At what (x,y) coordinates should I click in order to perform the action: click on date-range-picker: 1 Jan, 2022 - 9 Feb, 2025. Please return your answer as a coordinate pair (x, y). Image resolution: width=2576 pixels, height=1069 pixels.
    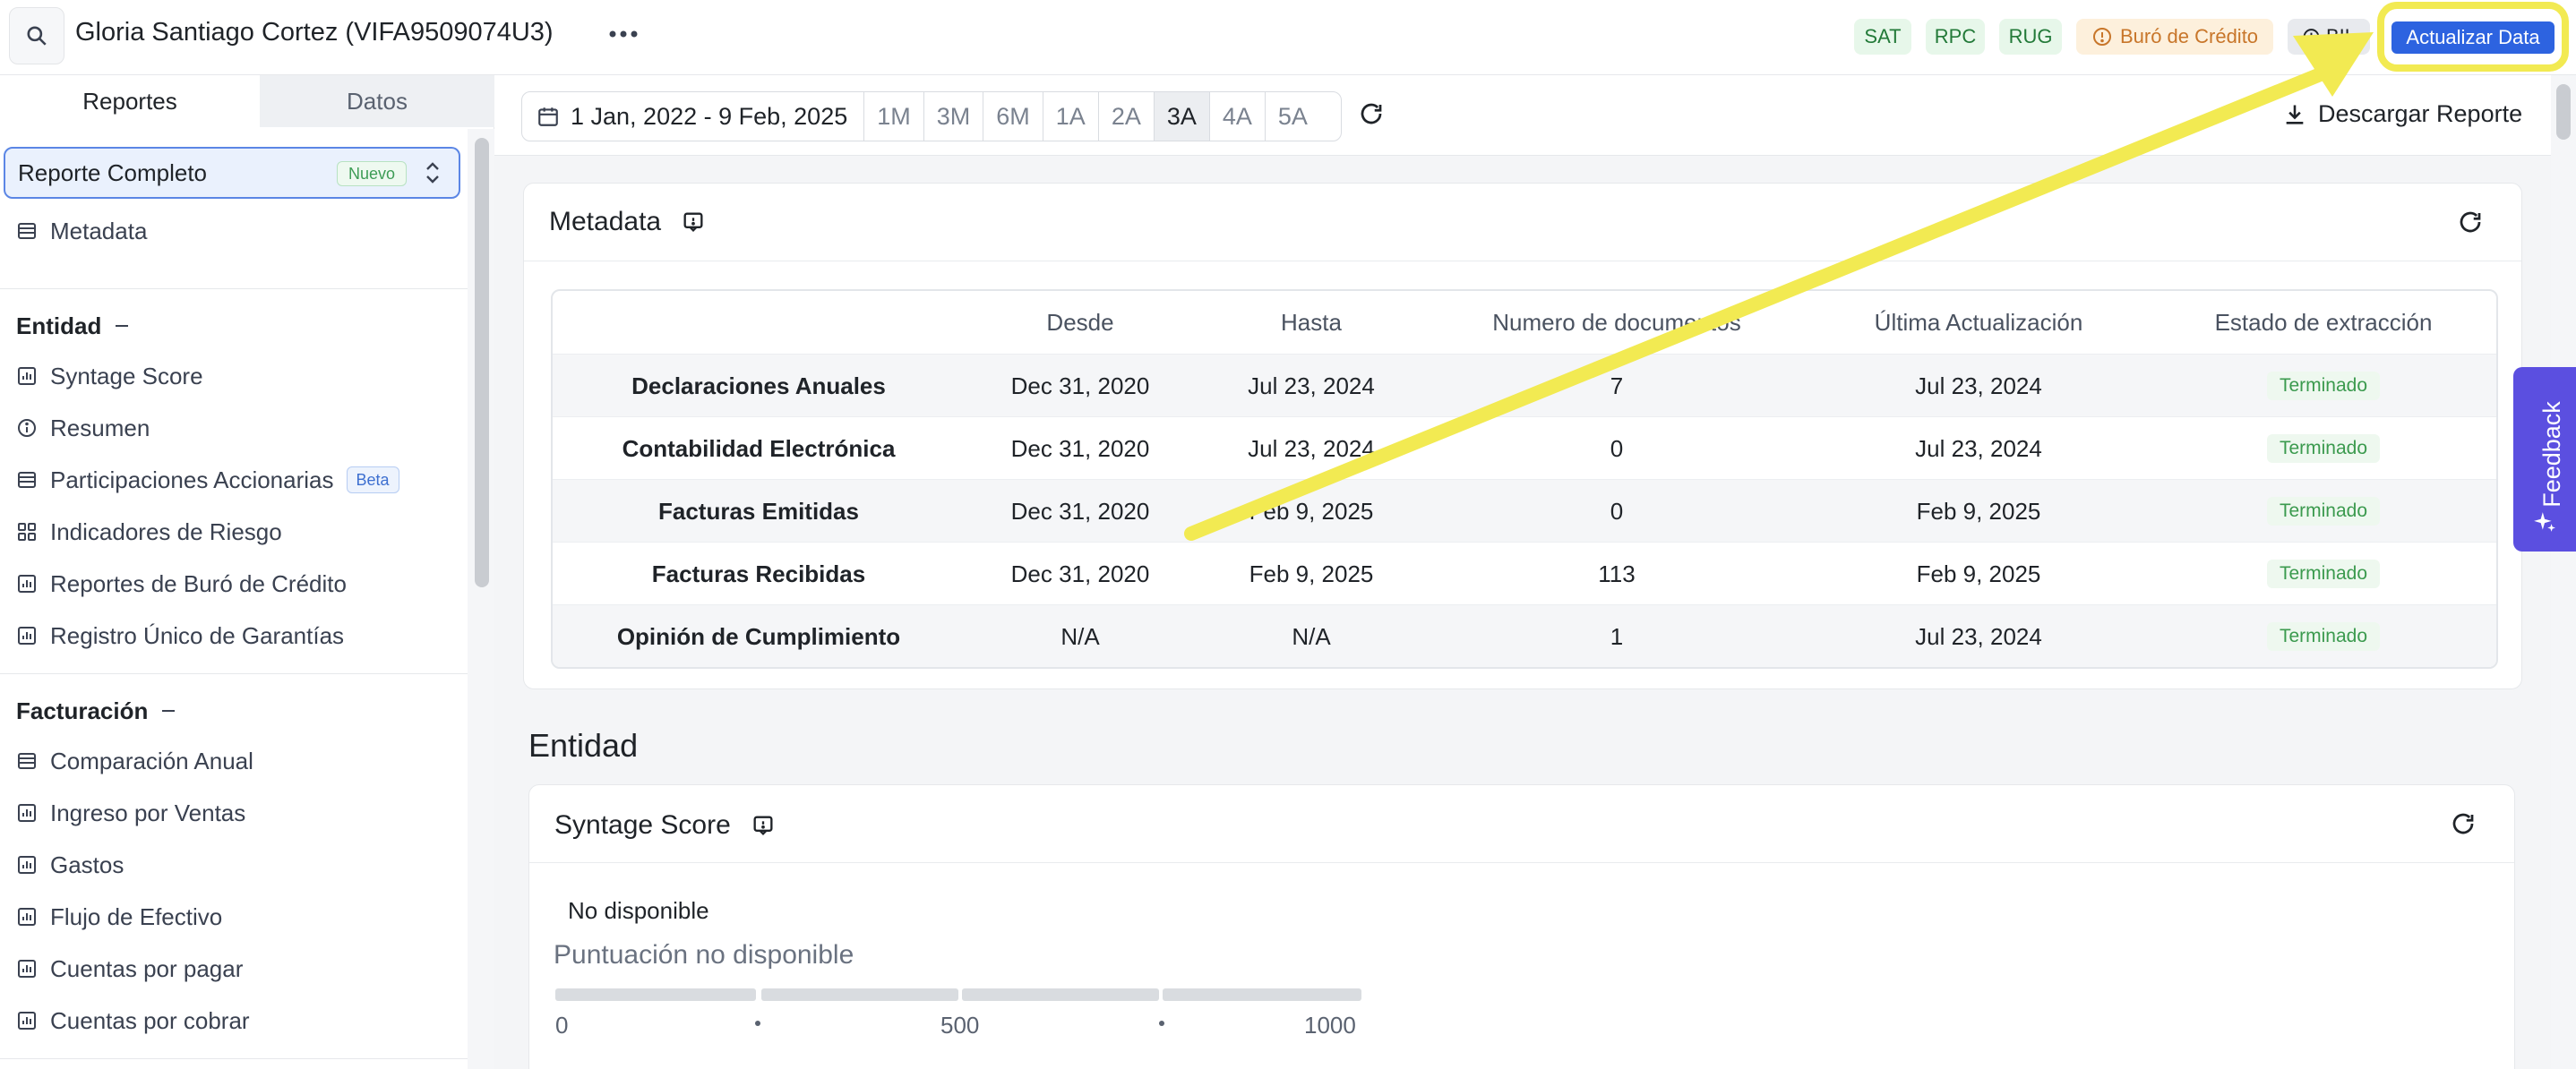
    Looking at the image, I should click on (692, 117).